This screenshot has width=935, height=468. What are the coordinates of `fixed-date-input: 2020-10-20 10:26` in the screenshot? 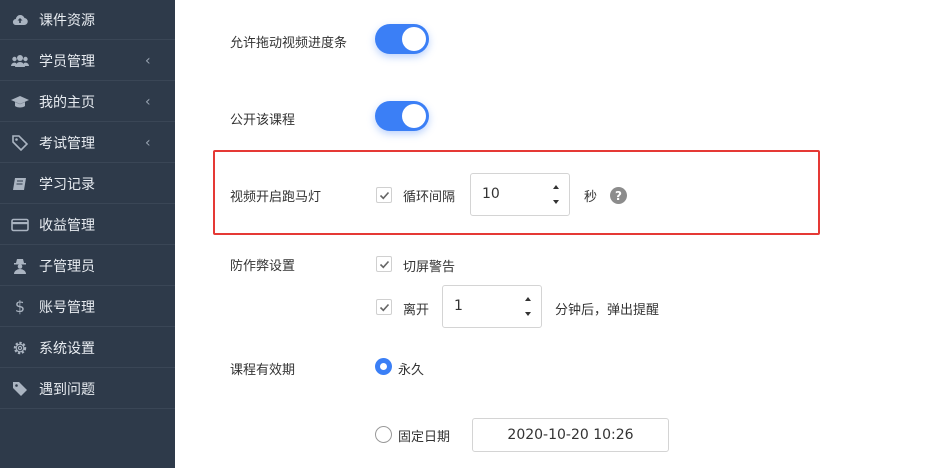 It's located at (570, 435).